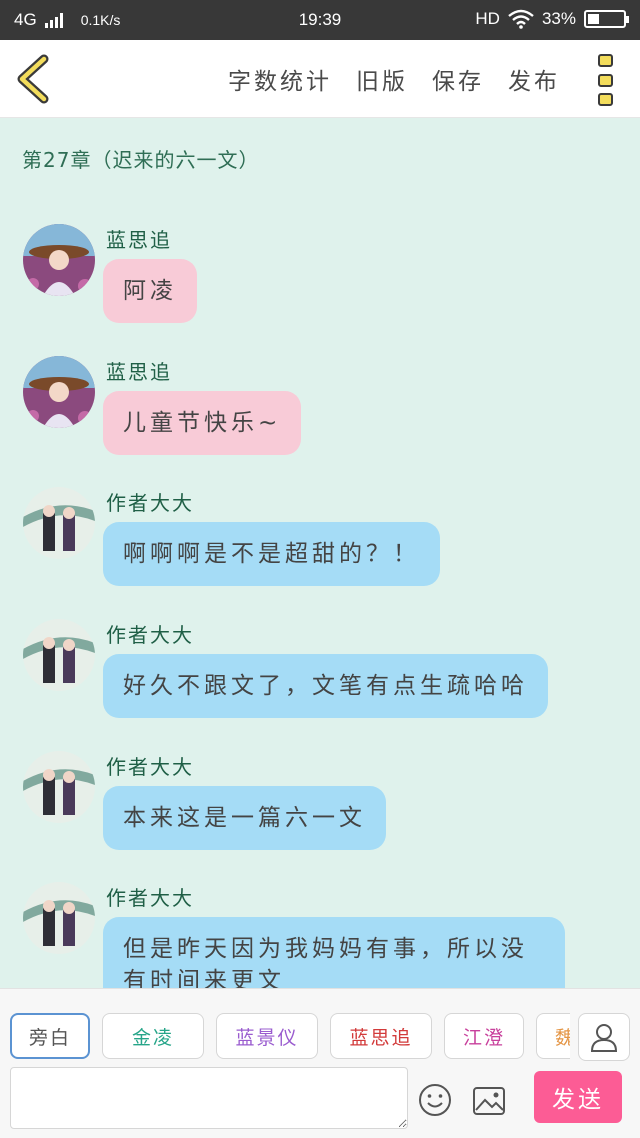 This screenshot has width=640, height=1138. What do you see at coordinates (150, 291) in the screenshot?
I see `message-bubble: 阿凌` at bounding box center [150, 291].